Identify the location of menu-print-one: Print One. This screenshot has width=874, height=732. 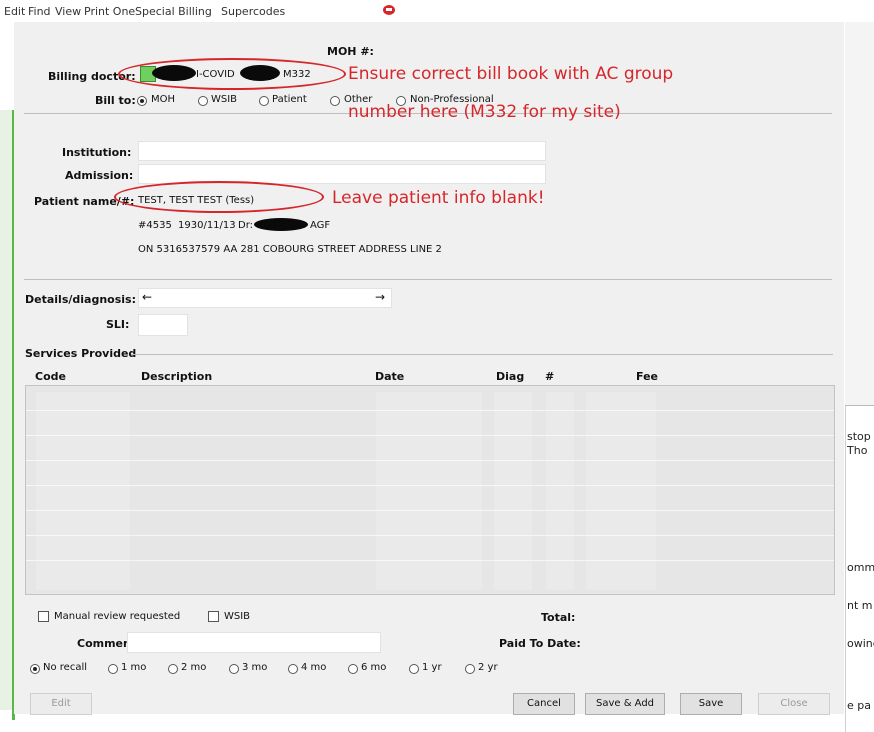
(109, 11).